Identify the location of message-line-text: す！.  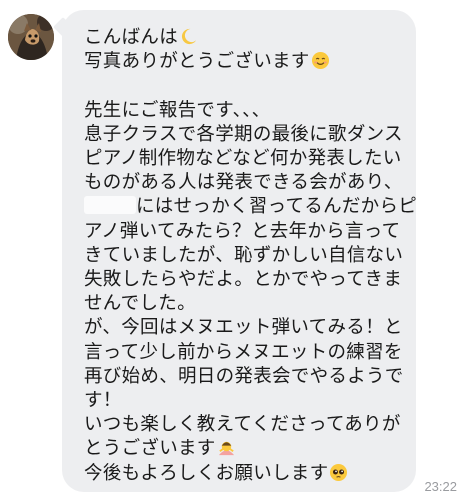
(103, 401).